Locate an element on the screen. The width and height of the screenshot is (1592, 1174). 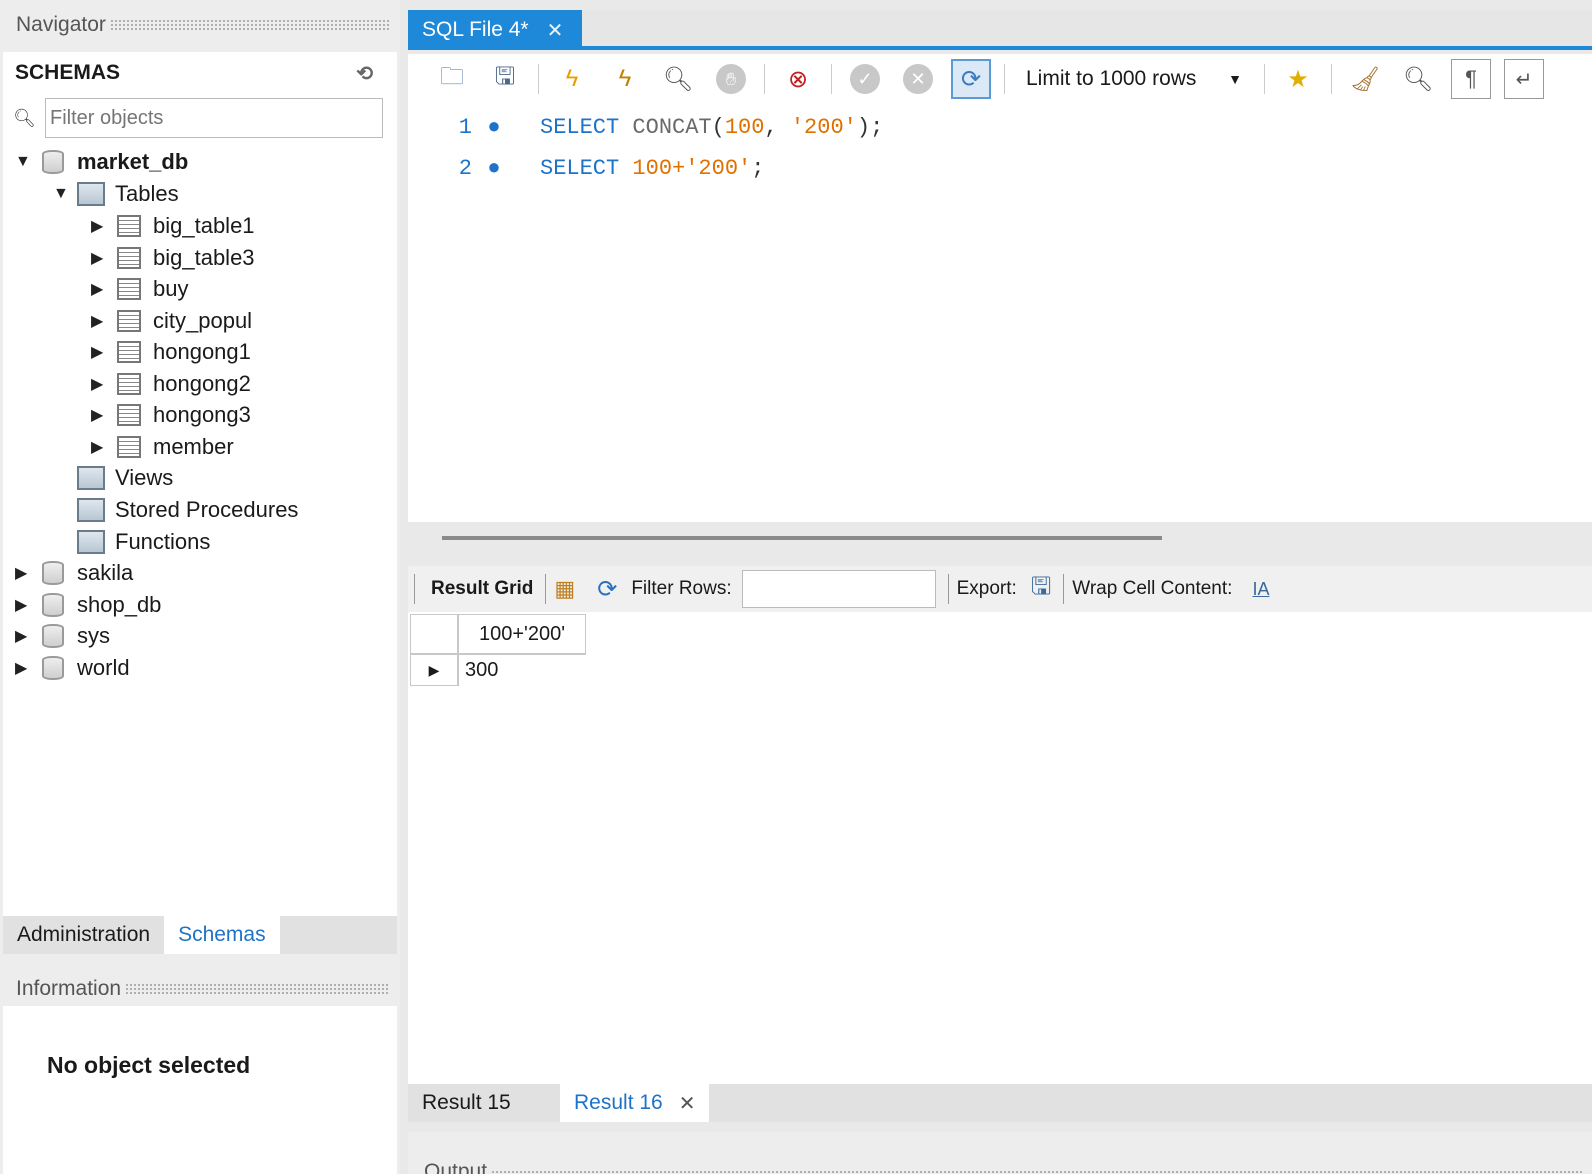
tree-stored-procedures: Stored Procedures is located at coordinates (186, 510).